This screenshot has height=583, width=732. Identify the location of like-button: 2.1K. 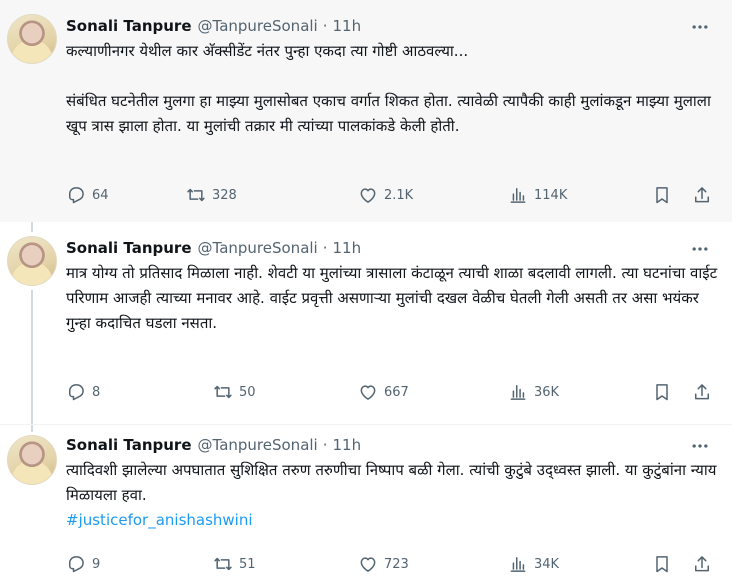
(385, 195).